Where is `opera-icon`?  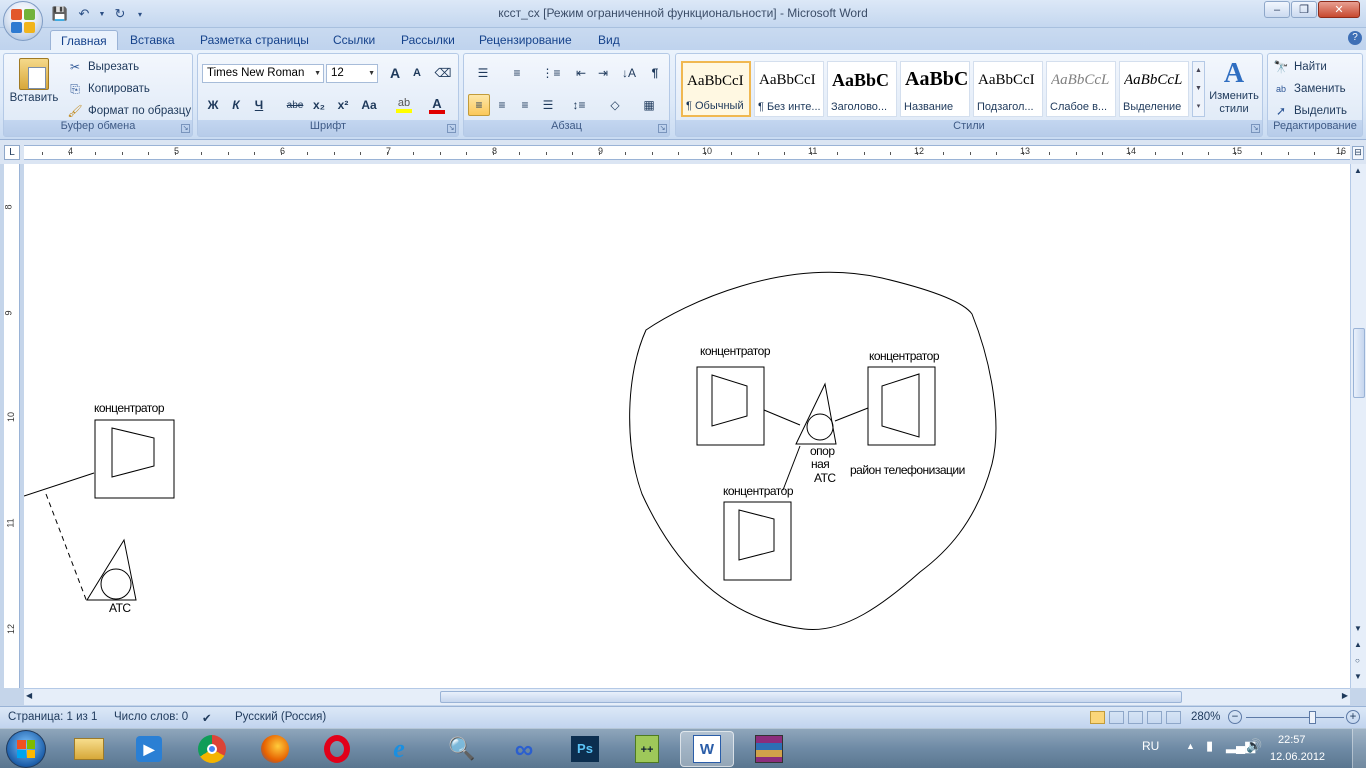 opera-icon is located at coordinates (337, 749).